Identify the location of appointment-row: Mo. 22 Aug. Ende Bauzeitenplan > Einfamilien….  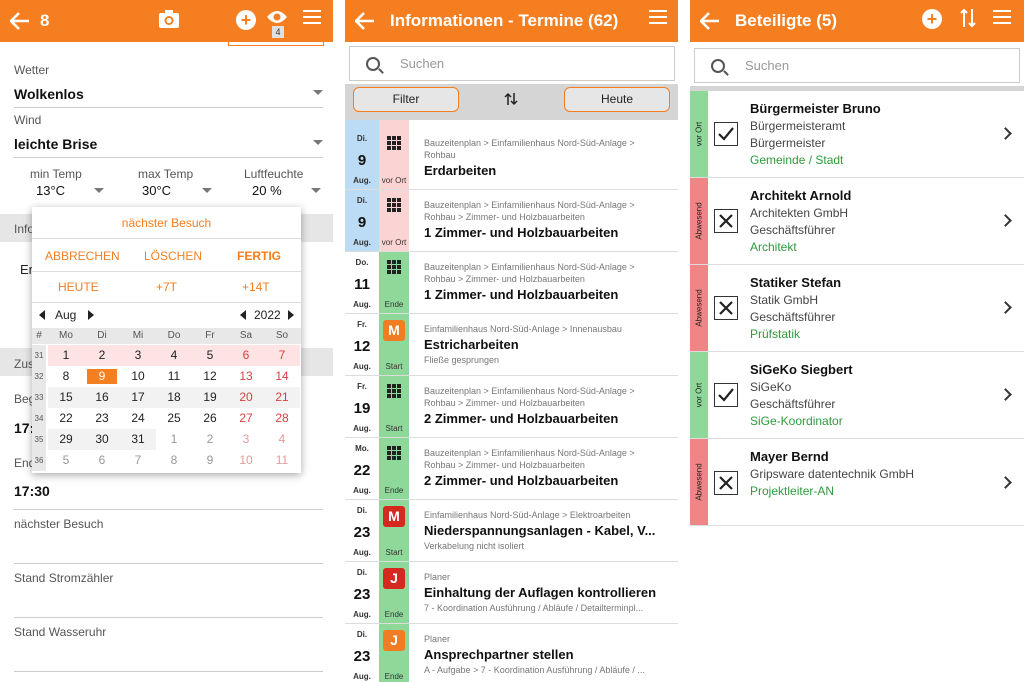
(511, 469).